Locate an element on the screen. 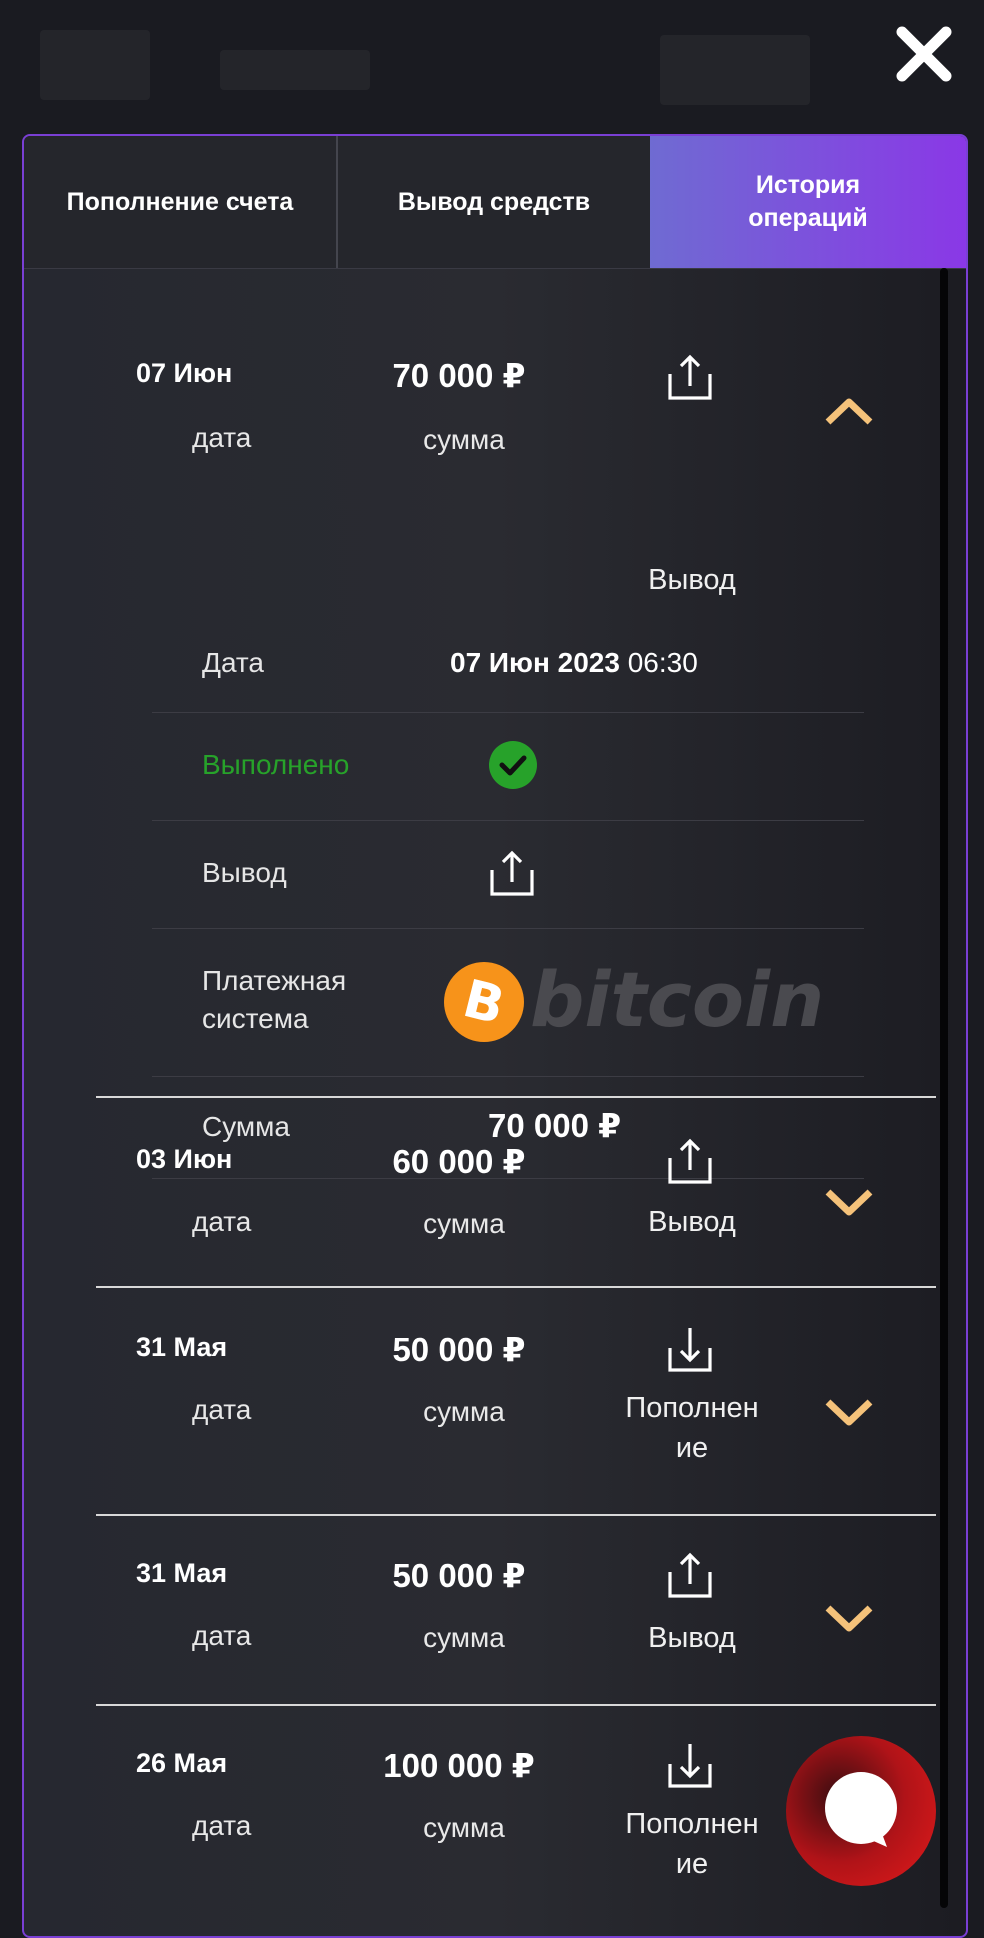  scrollbar is located at coordinates (944, 1088).